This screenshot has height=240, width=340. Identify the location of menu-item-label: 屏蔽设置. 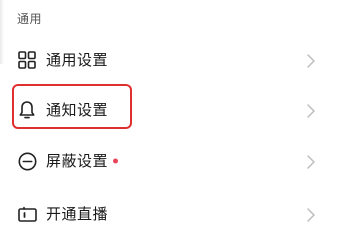
(77, 161).